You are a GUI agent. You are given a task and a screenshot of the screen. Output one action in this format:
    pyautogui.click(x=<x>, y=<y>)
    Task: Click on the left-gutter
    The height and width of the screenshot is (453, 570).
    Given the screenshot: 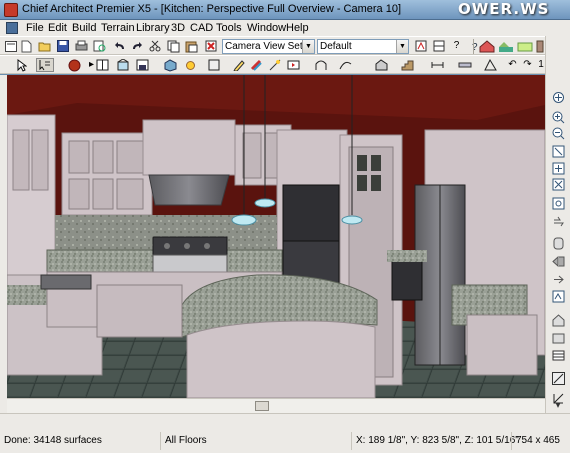 What is the action you would take?
    pyautogui.click(x=3, y=244)
    